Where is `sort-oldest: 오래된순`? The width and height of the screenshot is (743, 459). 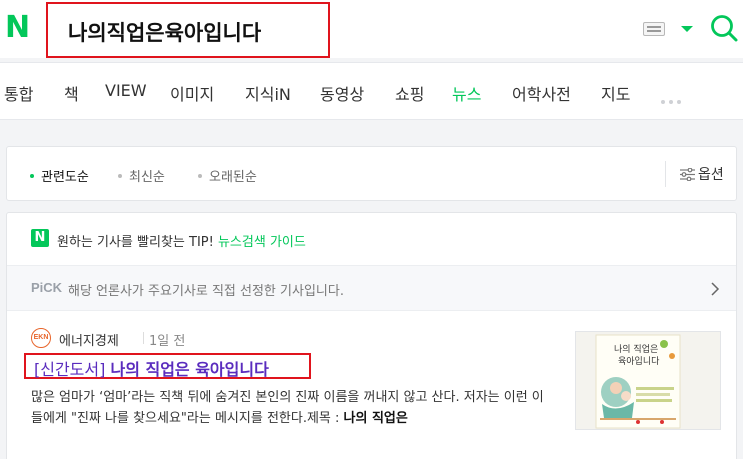 sort-oldest: 오래된순 is located at coordinates (227, 175).